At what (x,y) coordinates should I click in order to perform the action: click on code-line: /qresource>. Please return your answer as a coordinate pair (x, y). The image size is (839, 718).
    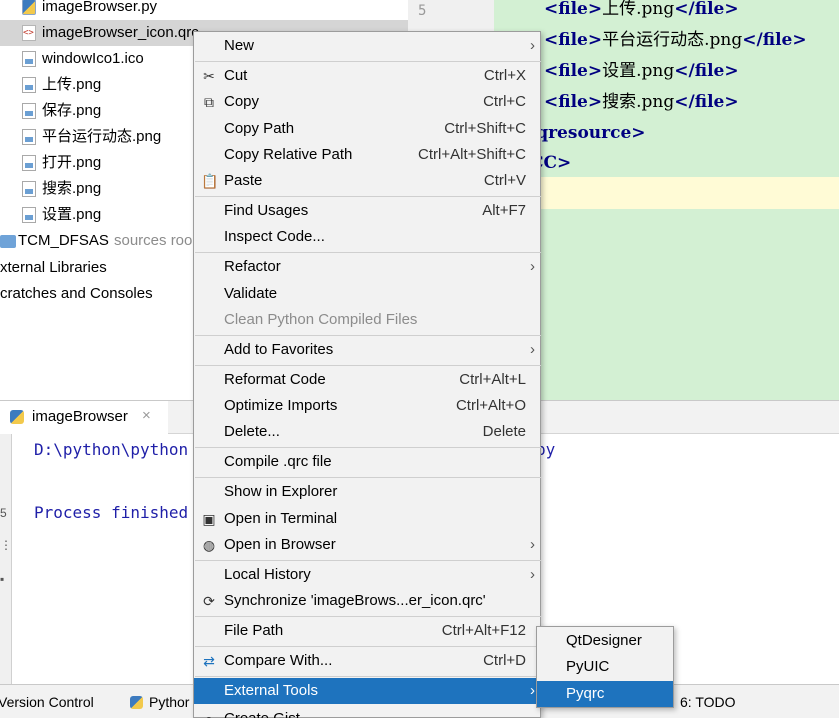
    Looking at the image, I should click on (588, 133).